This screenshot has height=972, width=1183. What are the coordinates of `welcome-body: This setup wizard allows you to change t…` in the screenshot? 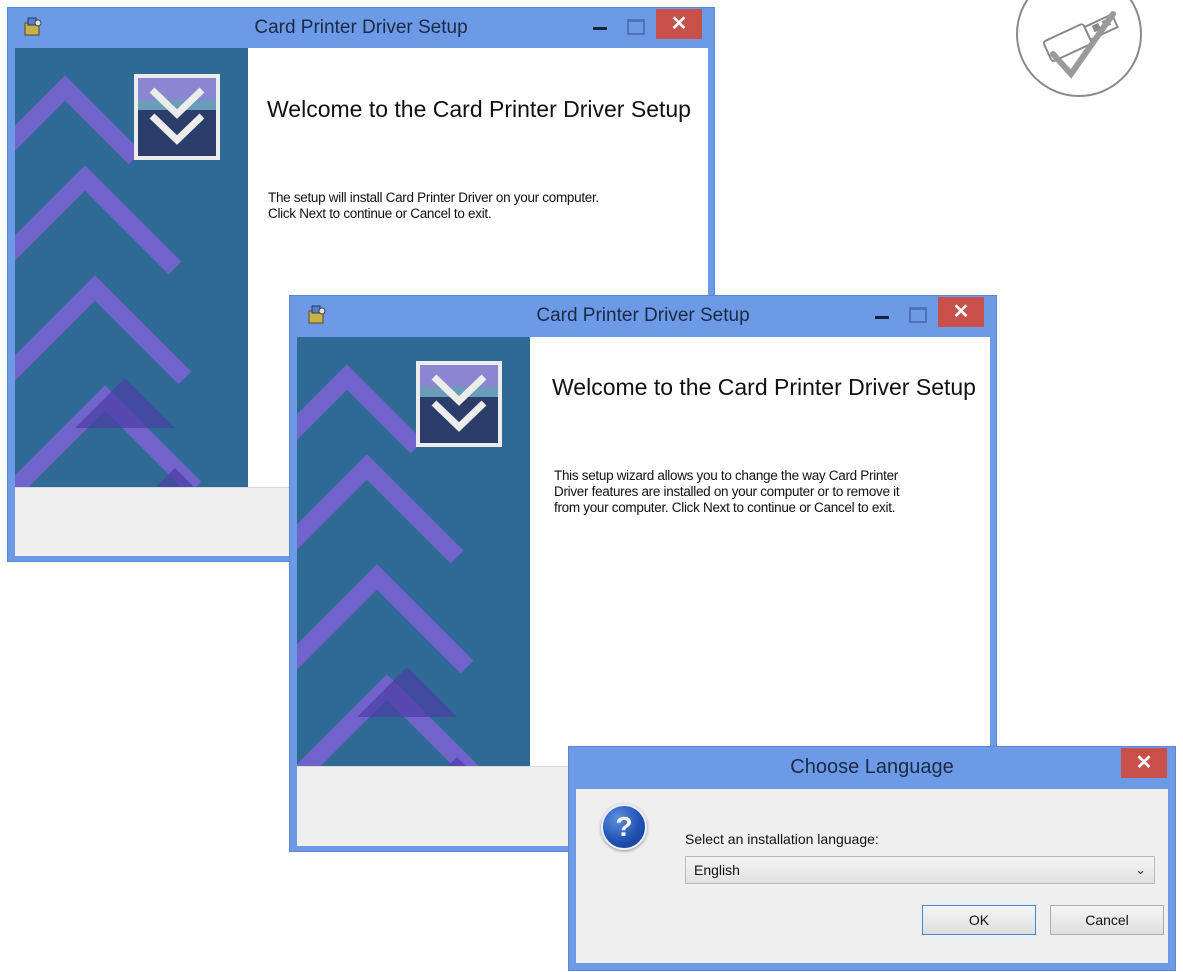 It's located at (727, 492).